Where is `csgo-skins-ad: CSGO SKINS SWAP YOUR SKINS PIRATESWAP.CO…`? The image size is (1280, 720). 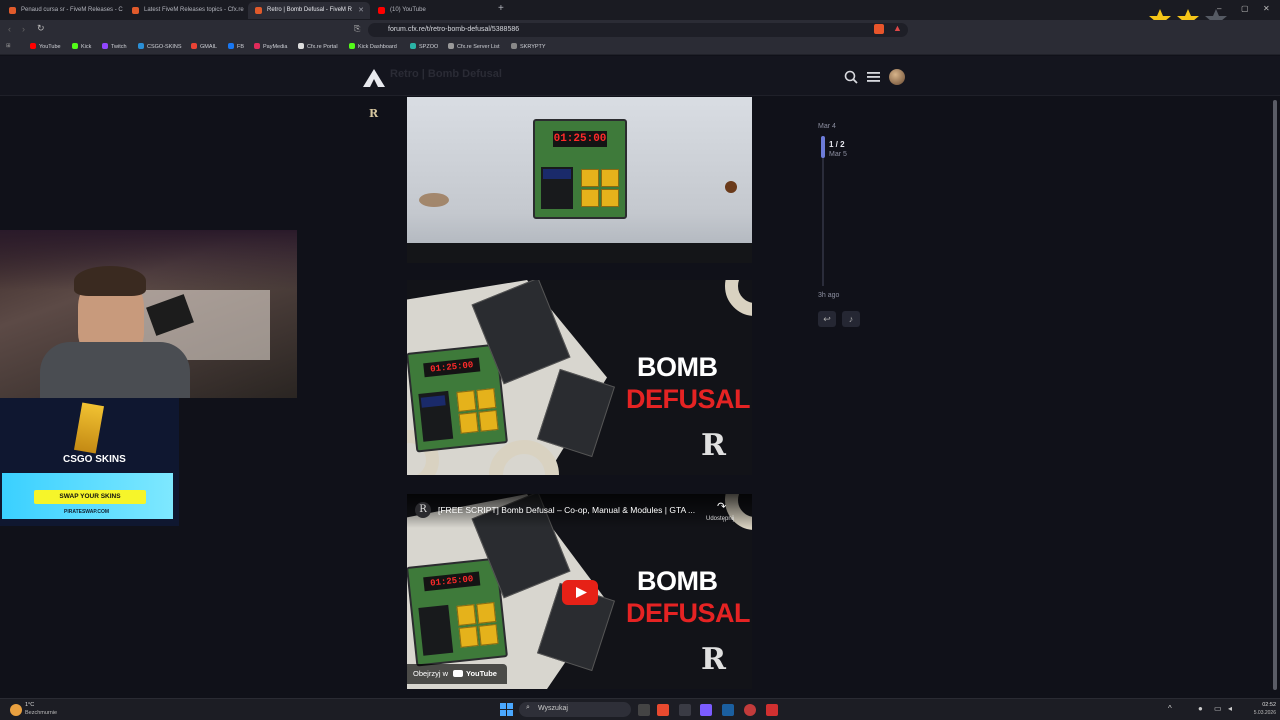
csgo-skins-ad: CSGO SKINS SWAP YOUR SKINS PIRATESWAP.CO… is located at coordinates (89, 462).